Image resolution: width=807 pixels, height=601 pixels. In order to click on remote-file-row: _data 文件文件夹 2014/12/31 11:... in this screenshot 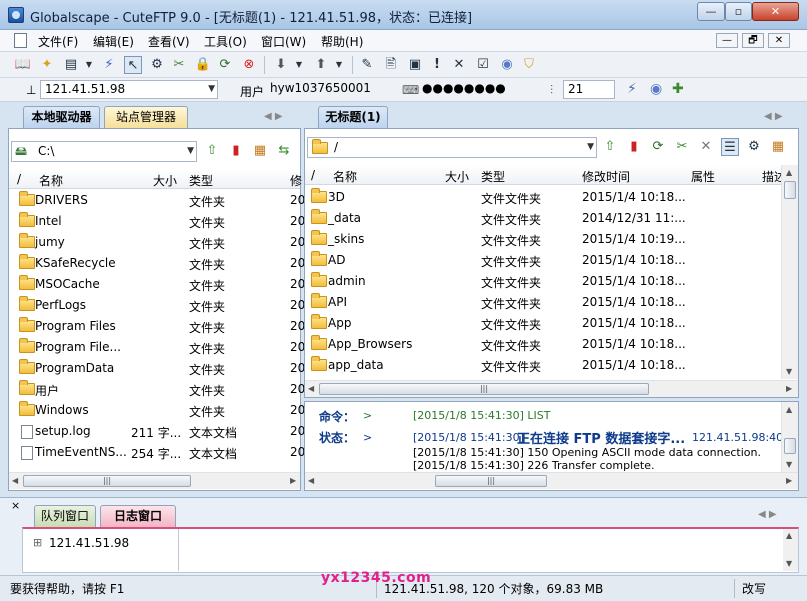, I will do `click(543, 218)`.